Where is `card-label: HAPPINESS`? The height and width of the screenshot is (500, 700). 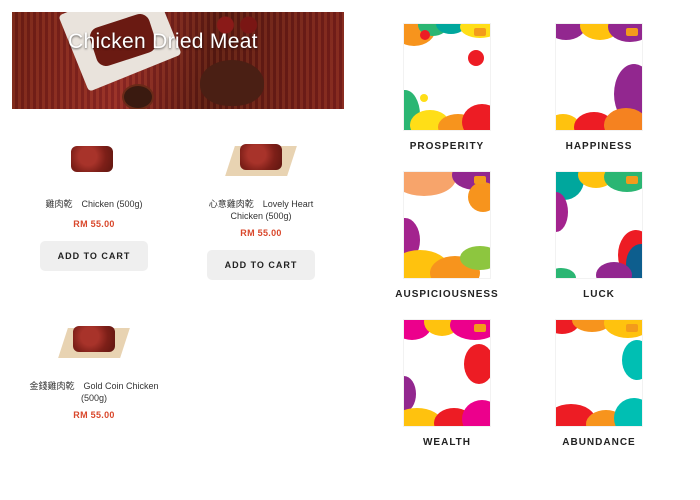 card-label: HAPPINESS is located at coordinates (599, 146).